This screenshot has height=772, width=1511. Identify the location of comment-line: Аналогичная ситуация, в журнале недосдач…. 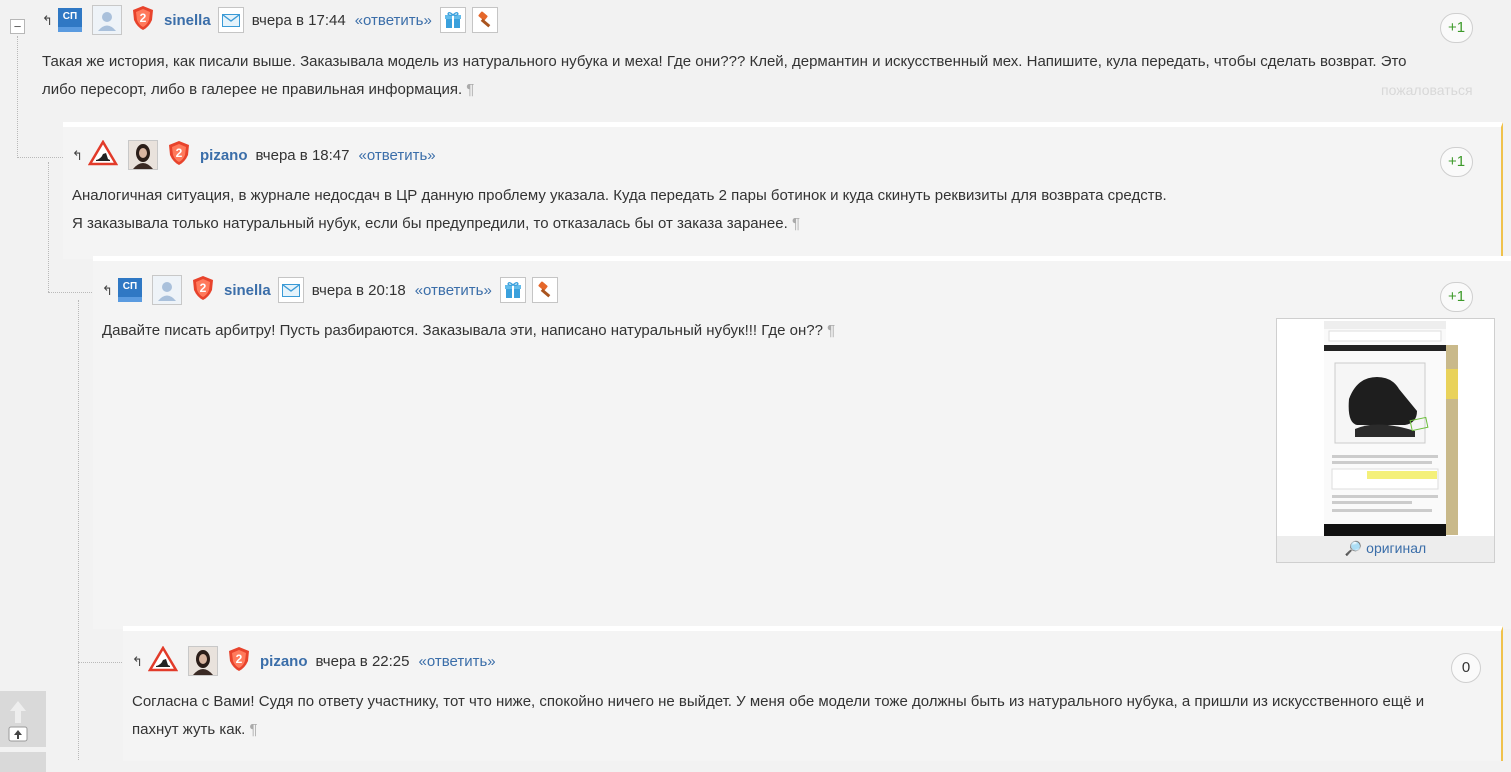
(619, 195).